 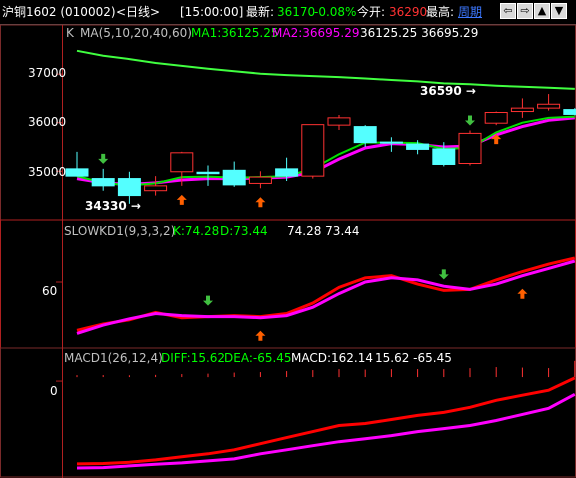 What do you see at coordinates (244, 231) in the screenshot?
I see `kd-header-d: D:73.44` at bounding box center [244, 231].